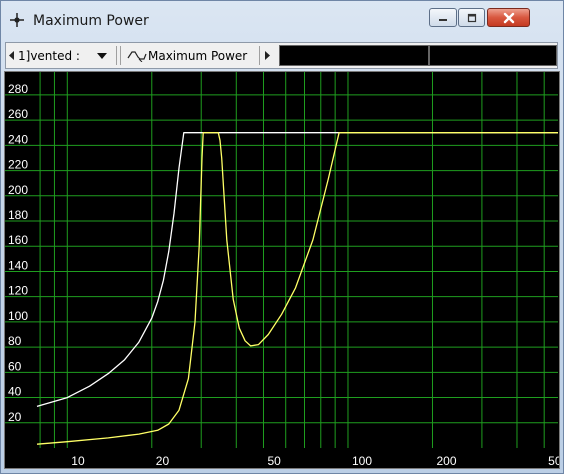 This screenshot has height=474, width=564. What do you see at coordinates (446, 461) in the screenshot?
I see `x-tick-label: 200` at bounding box center [446, 461].